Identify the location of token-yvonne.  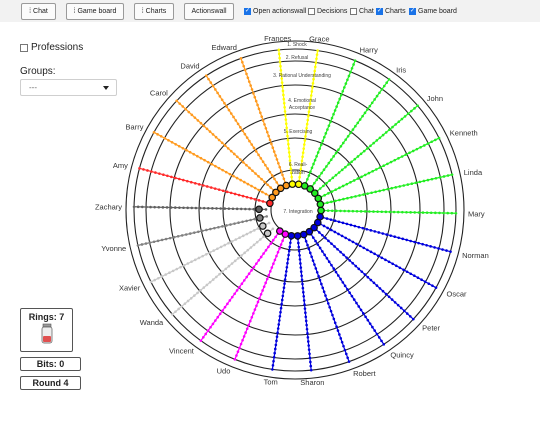
(260, 218).